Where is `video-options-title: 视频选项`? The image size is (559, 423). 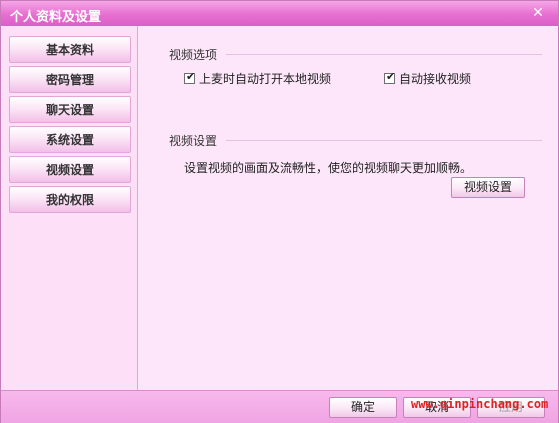 video-options-title: 视频选项 is located at coordinates (193, 55).